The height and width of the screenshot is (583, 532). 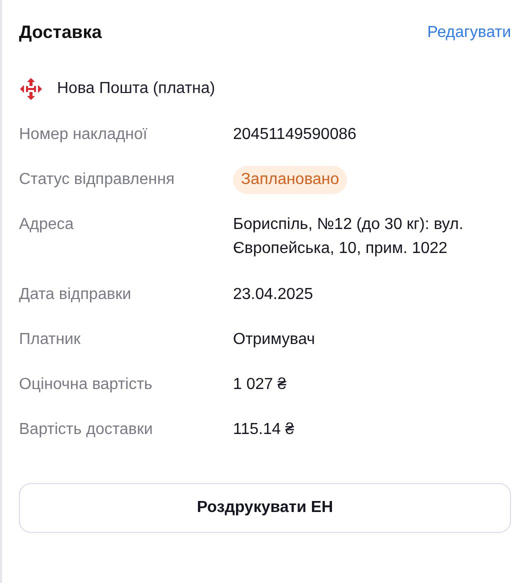 What do you see at coordinates (60, 32) in the screenshot?
I see `section-title: Доставка` at bounding box center [60, 32].